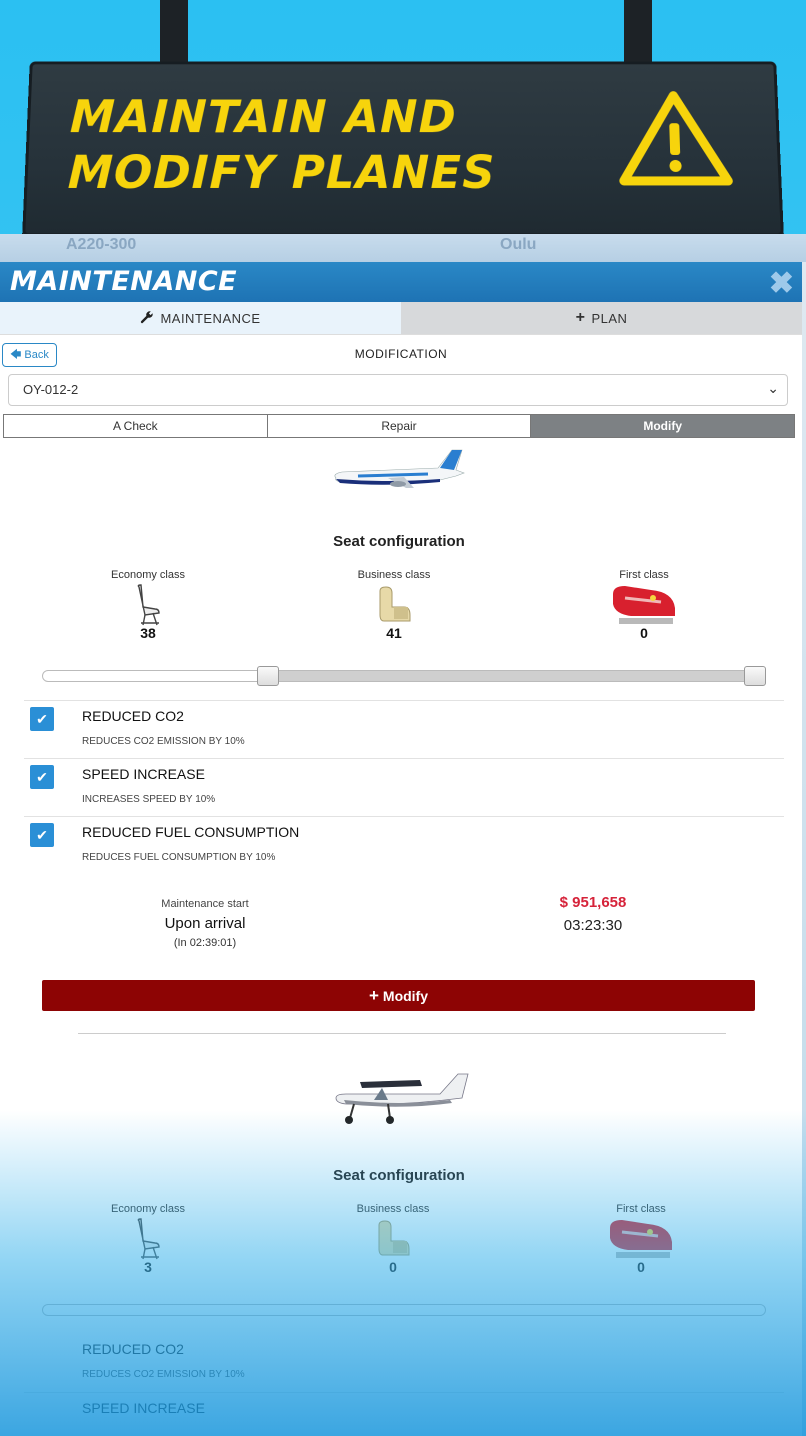 This screenshot has height=1436, width=806. I want to click on tab-bar: MAINTENANCE + PLAN, so click(401, 318).